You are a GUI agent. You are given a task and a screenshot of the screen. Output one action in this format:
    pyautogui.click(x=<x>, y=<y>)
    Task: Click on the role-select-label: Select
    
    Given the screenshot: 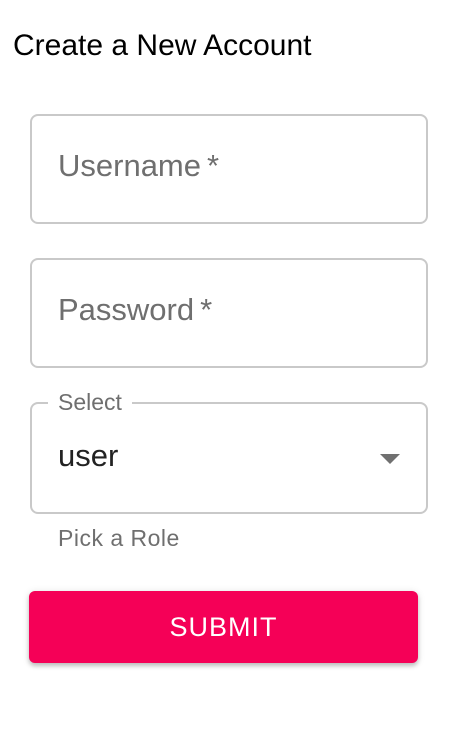 What is the action you would take?
    pyautogui.click(x=90, y=402)
    